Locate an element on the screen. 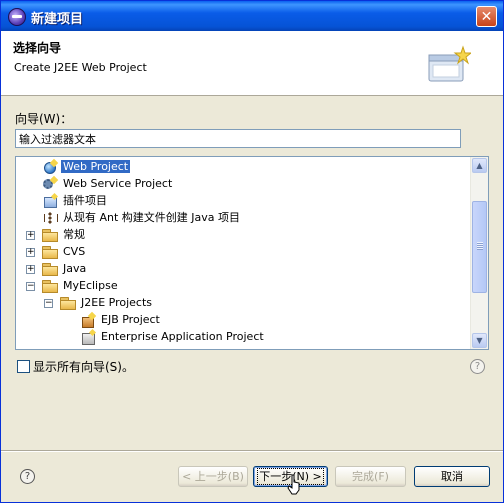 The width and height of the screenshot is (504, 503). show-all-wizards-checkbox is located at coordinates (23, 366).